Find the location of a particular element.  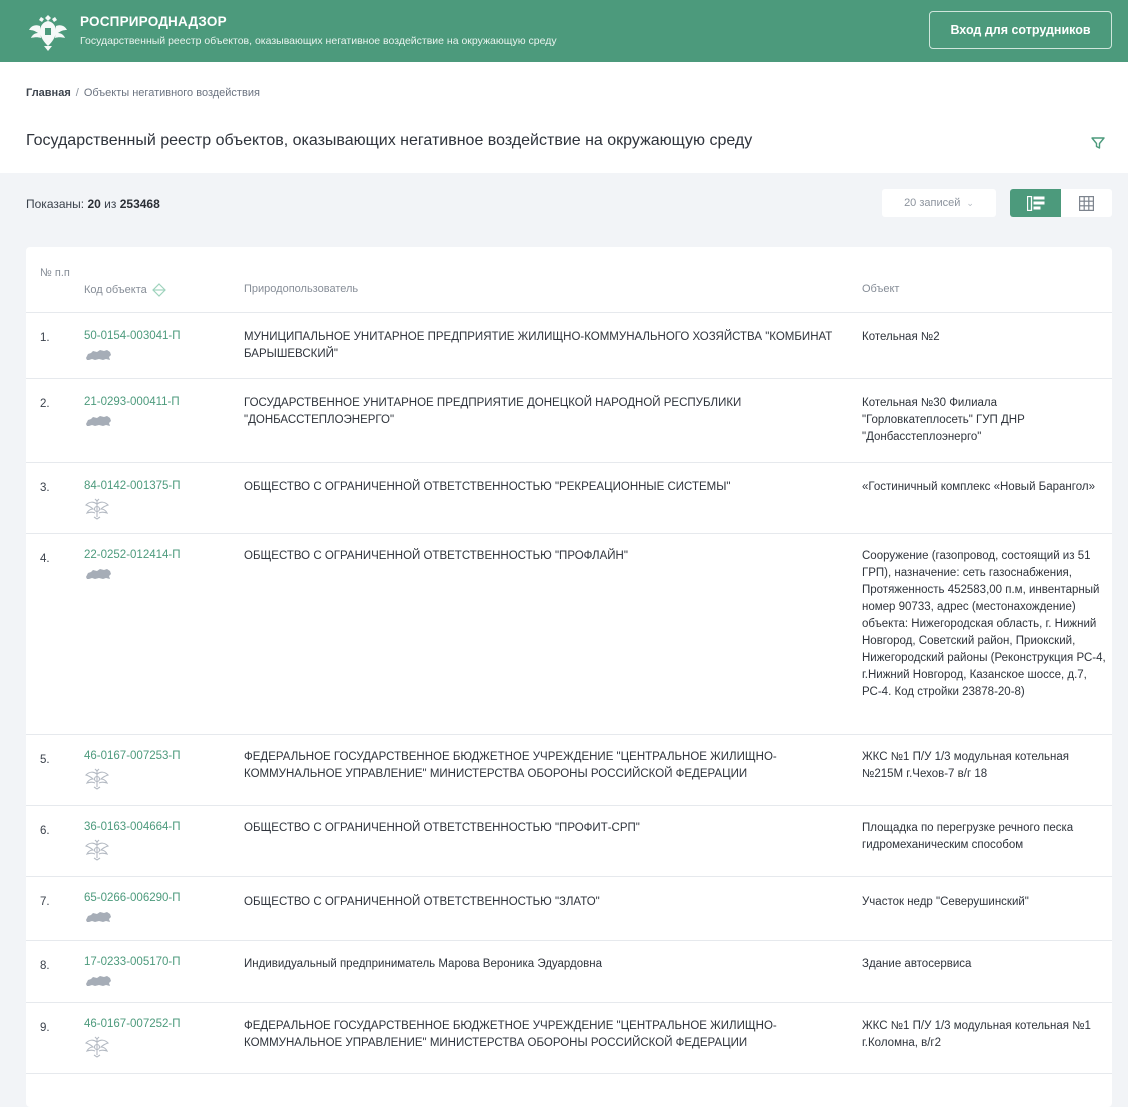

shown-total: 253468 is located at coordinates (139, 204).